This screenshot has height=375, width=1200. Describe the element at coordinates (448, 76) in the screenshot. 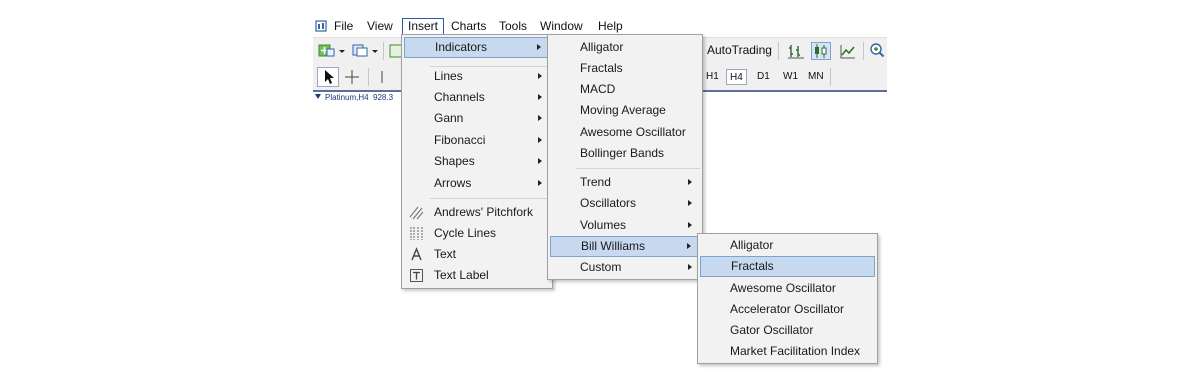

I see `menu-item-label: Lines` at that location.